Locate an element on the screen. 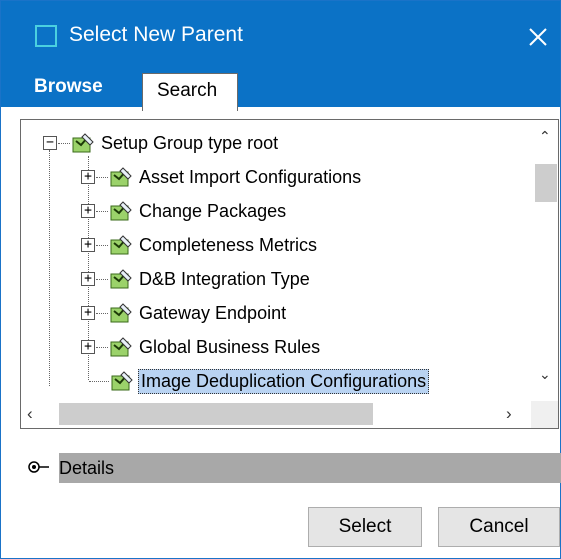 This screenshot has width=561, height=559. expand-details-icon is located at coordinates (42, 467).